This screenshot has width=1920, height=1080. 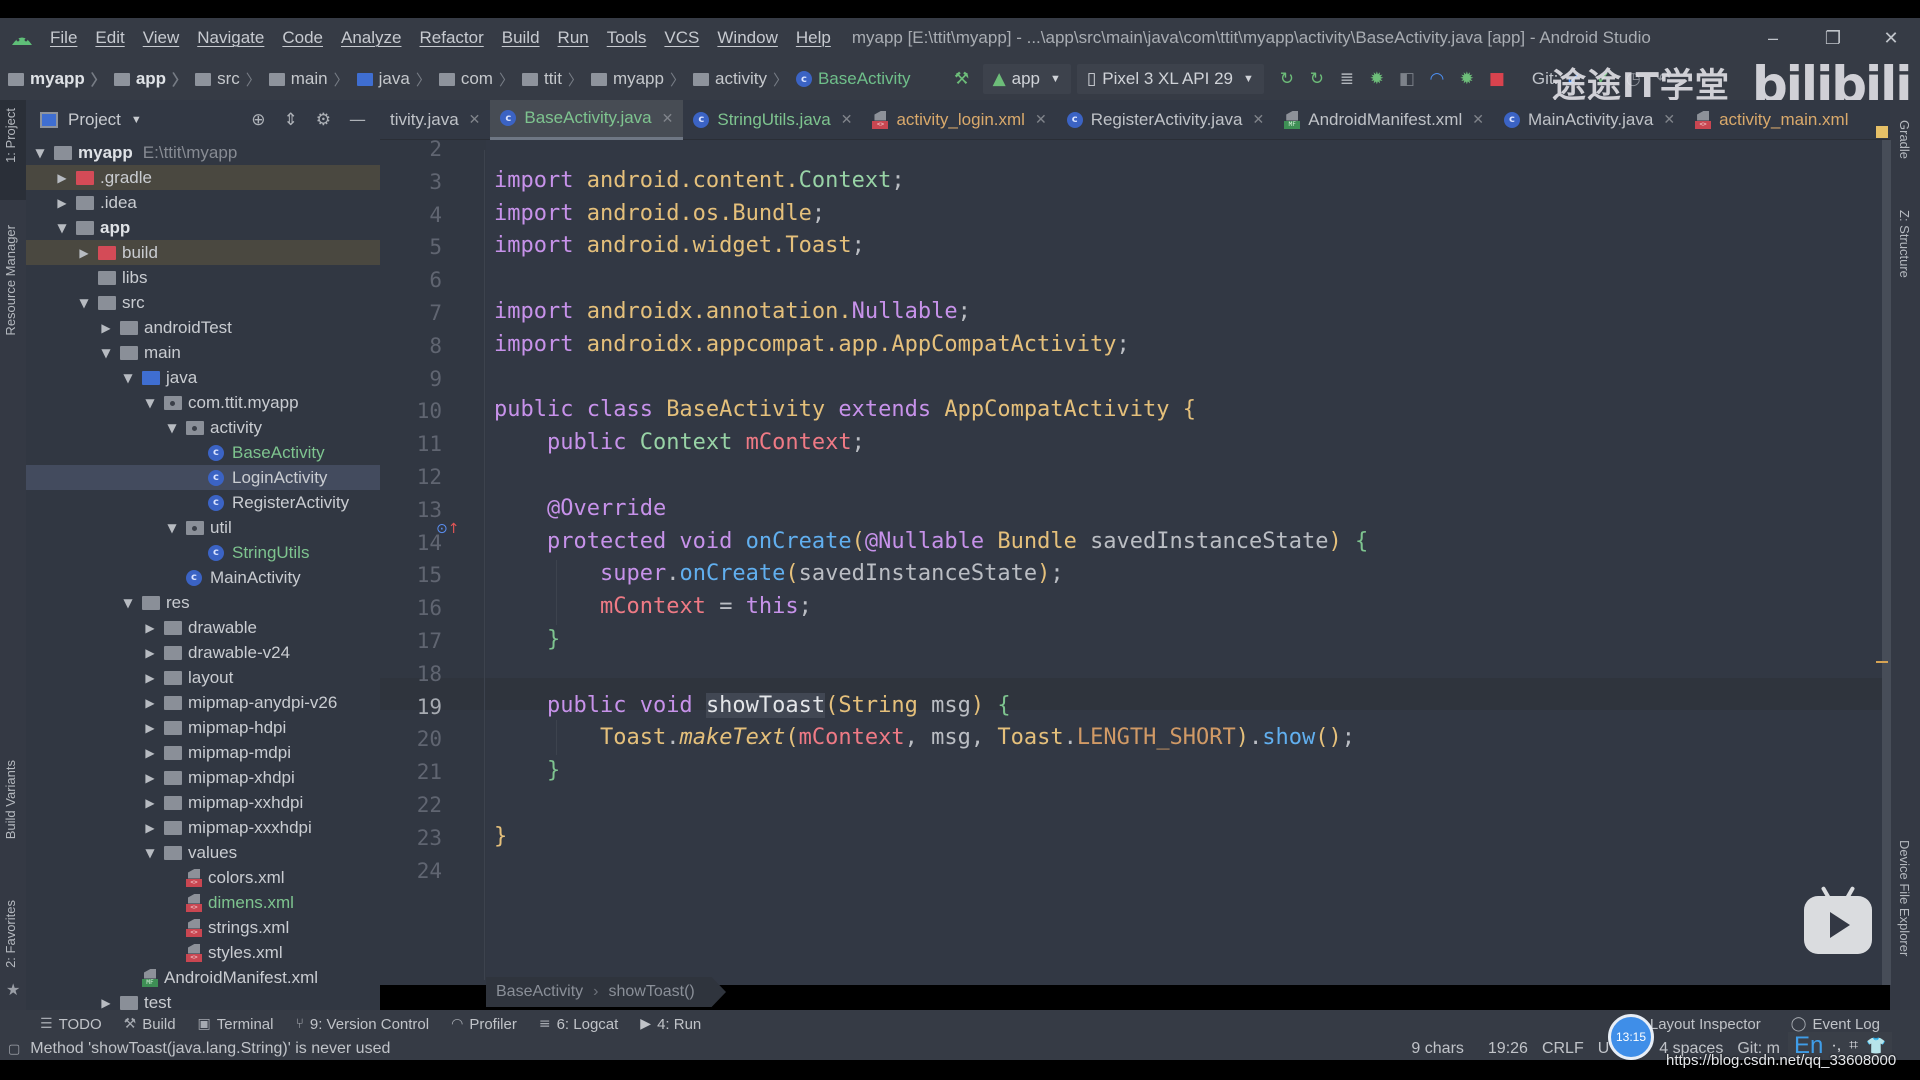 What do you see at coordinates (1166, 120) in the screenshot?
I see `editor-tab: c RegisterActivity.java ✕` at bounding box center [1166, 120].